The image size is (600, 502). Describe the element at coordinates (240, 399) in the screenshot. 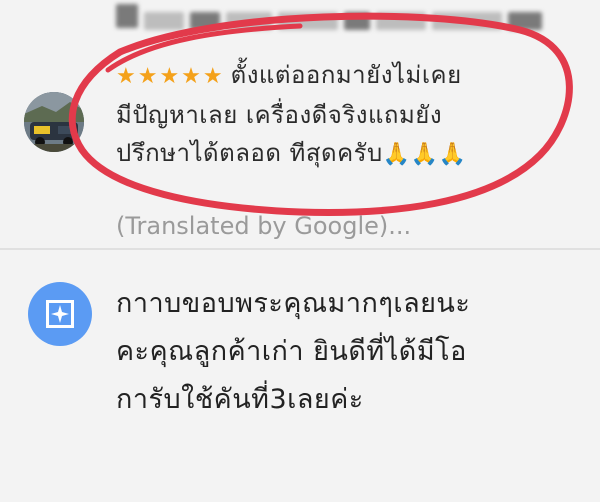

I see `reply-line-3: การับใช้คันที่3เลยค่ะ` at that location.